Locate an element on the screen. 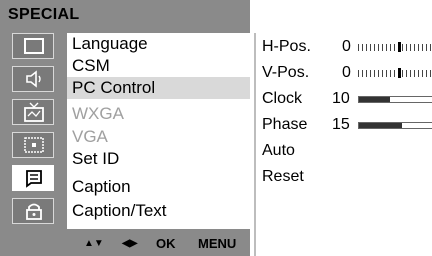  menu-item-caption-text: Caption/Text is located at coordinates (158, 211).